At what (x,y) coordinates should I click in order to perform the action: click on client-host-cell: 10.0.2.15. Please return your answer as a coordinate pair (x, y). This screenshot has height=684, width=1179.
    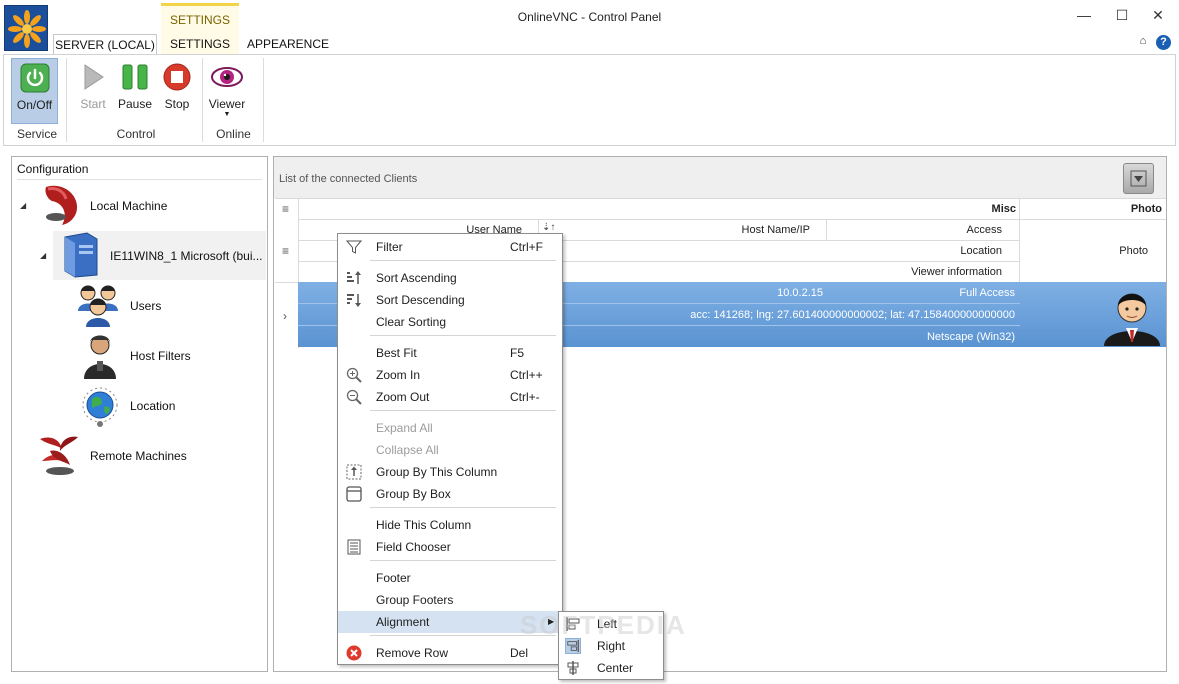
    Looking at the image, I should click on (761, 293).